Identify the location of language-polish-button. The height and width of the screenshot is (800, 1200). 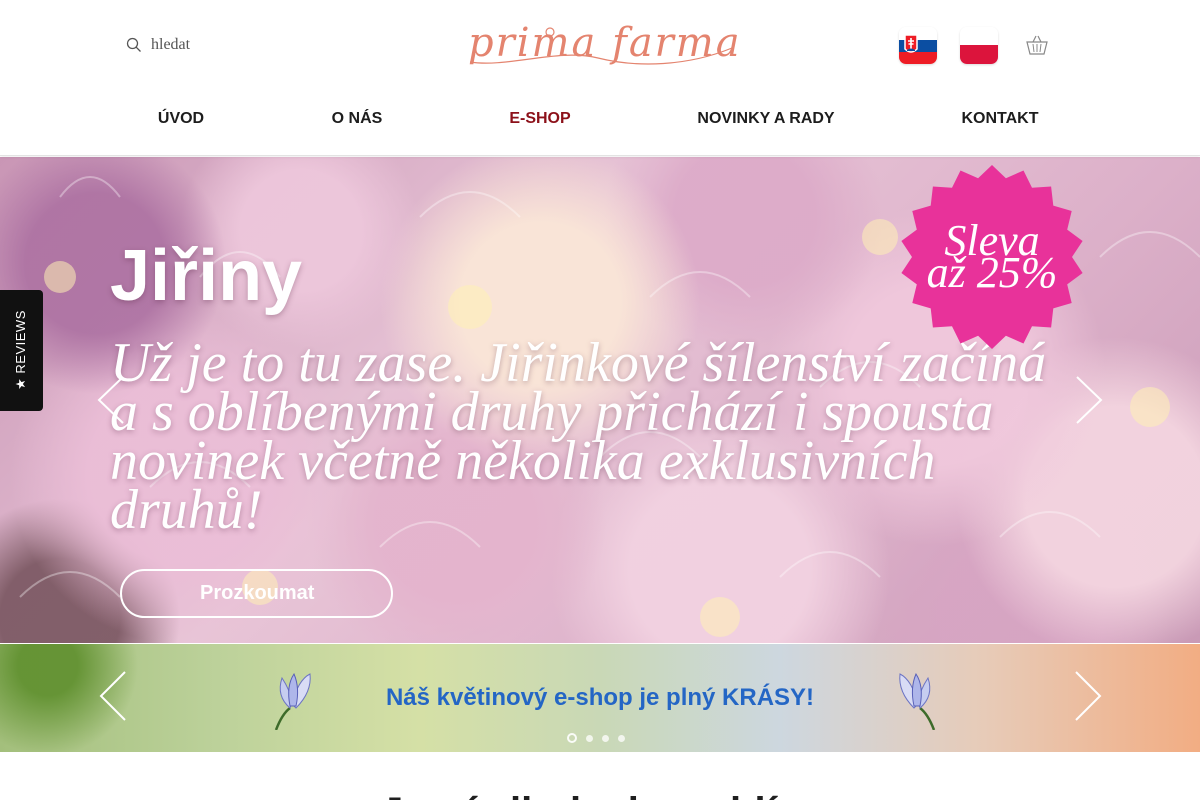
(979, 45).